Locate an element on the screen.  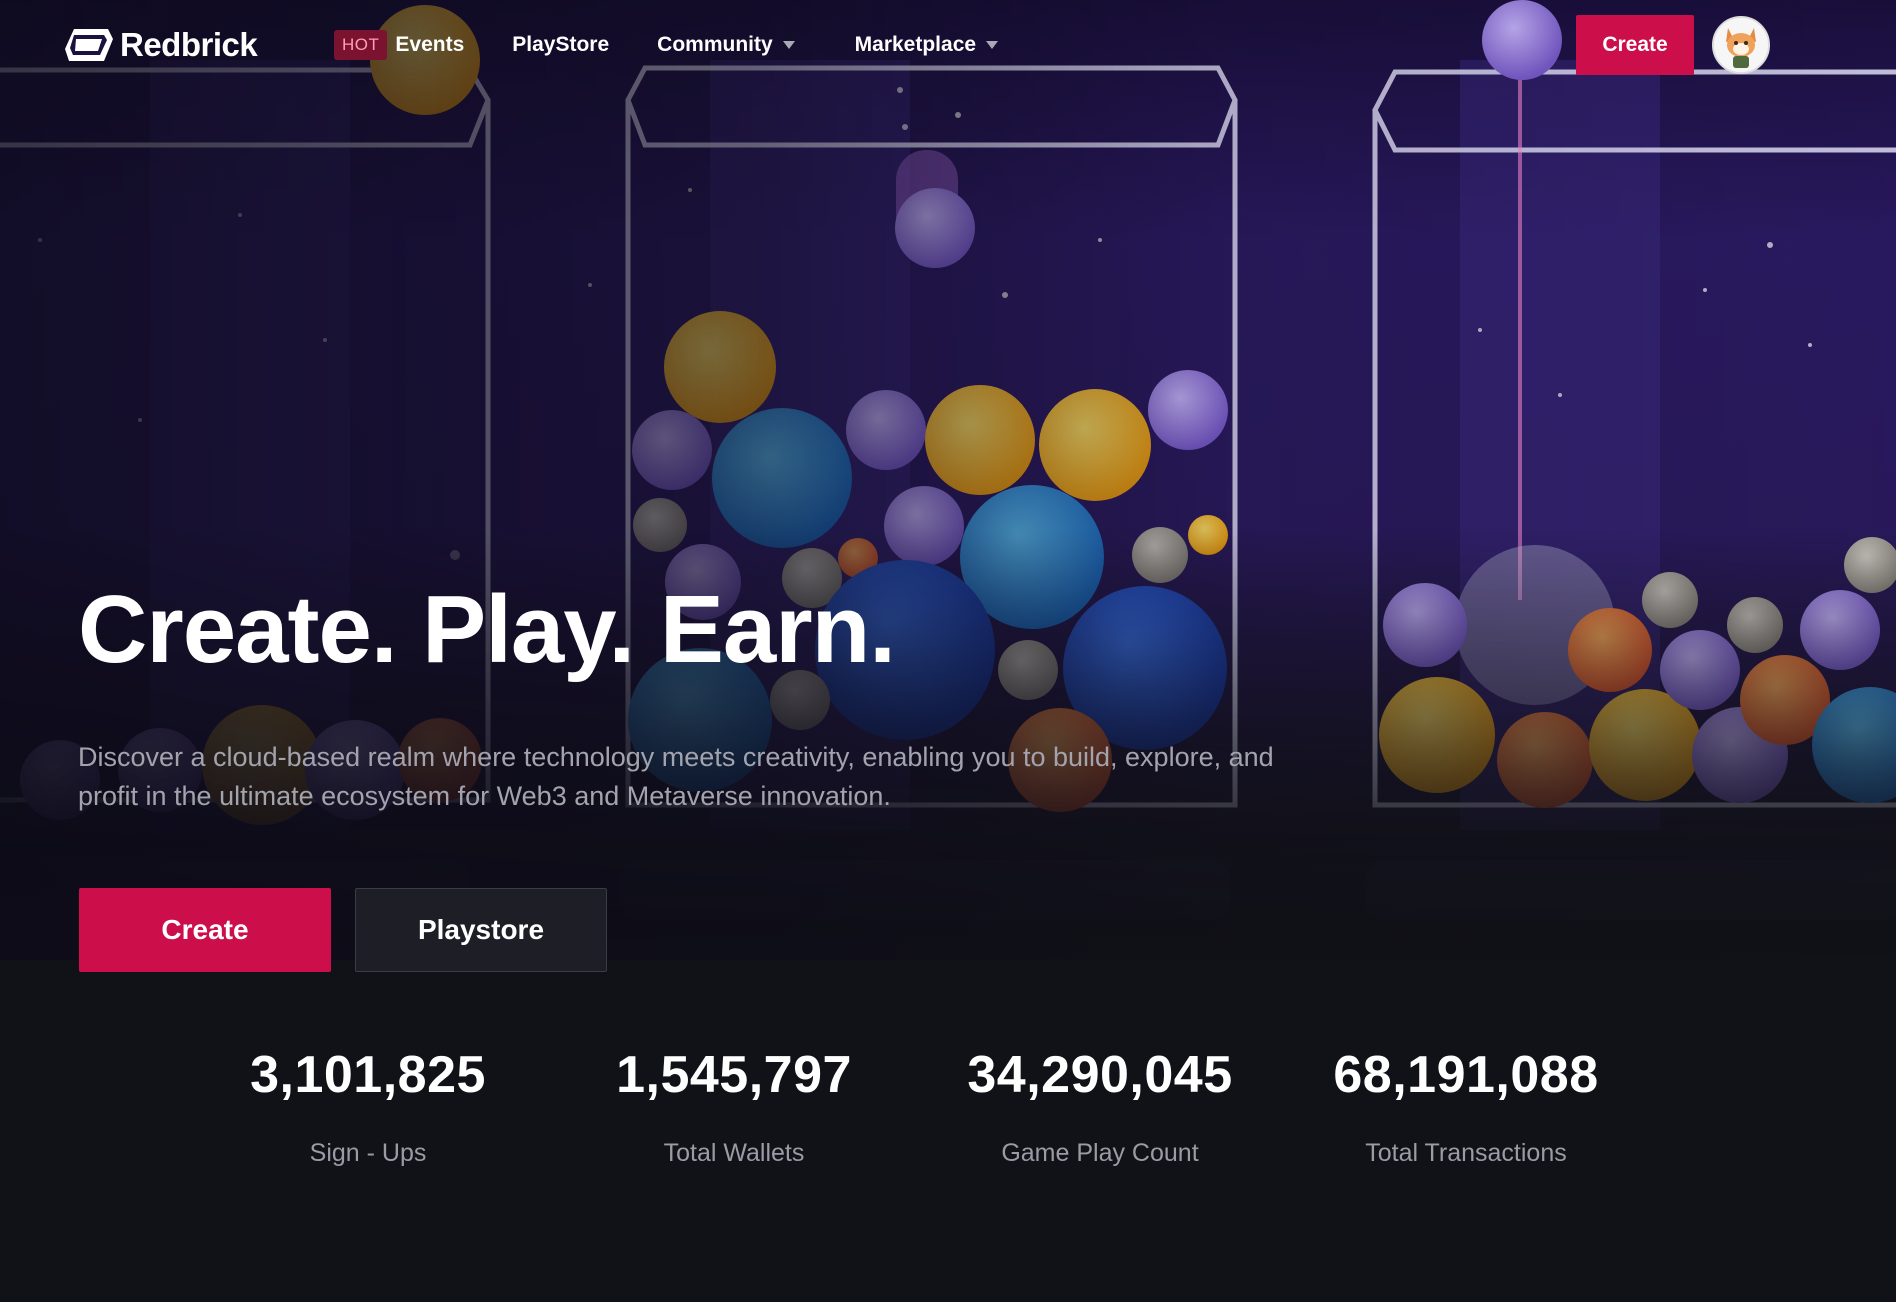
nav-item-marketplace: Marketplace is located at coordinates (926, 45).